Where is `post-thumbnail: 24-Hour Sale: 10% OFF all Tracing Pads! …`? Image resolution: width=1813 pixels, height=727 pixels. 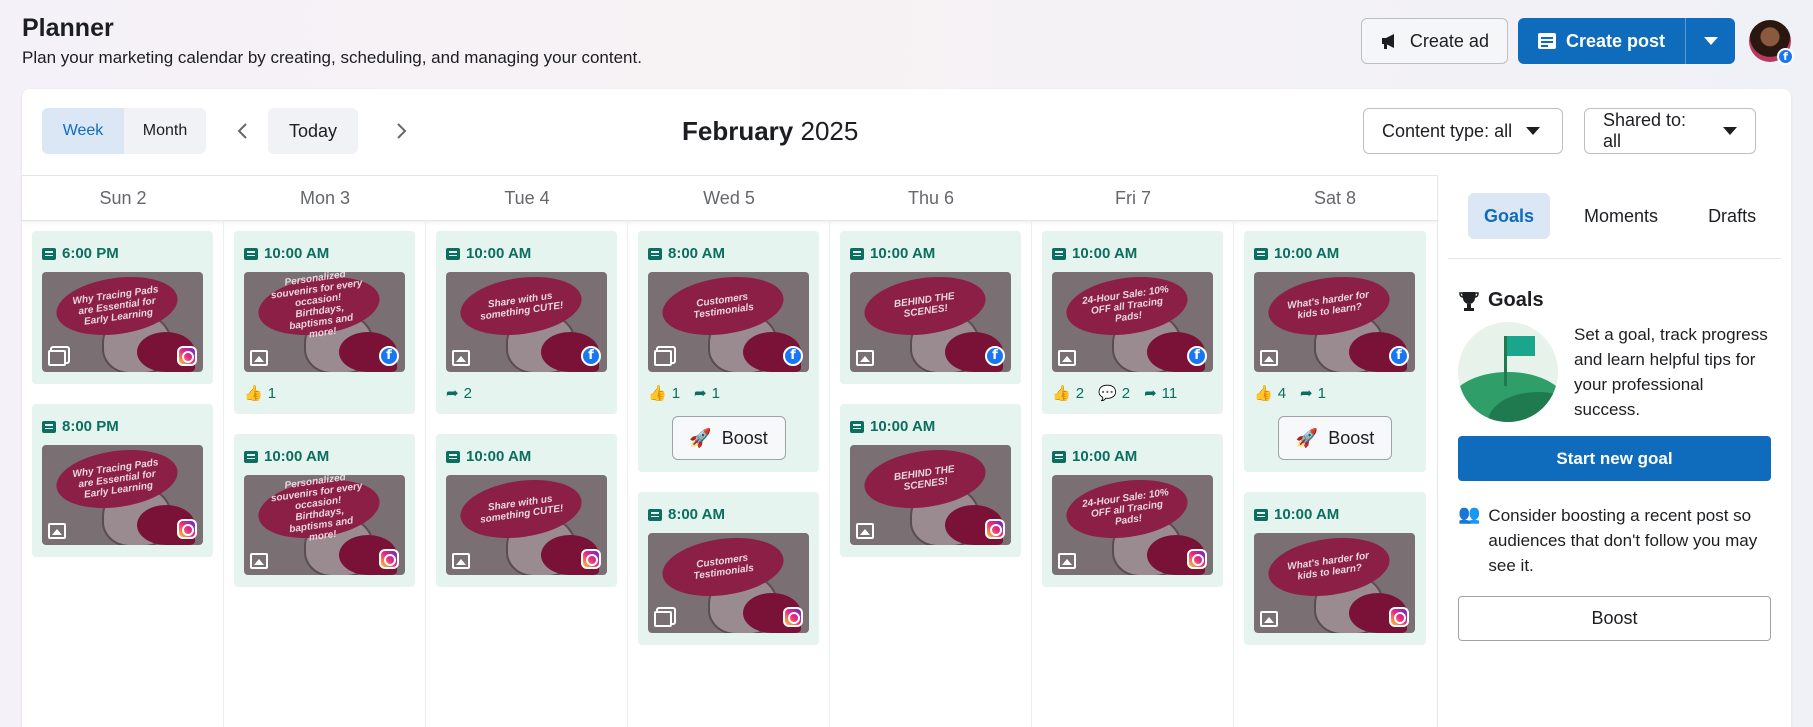 post-thumbnail: 24-Hour Sale: 10% OFF all Tracing Pads! … is located at coordinates (1132, 322).